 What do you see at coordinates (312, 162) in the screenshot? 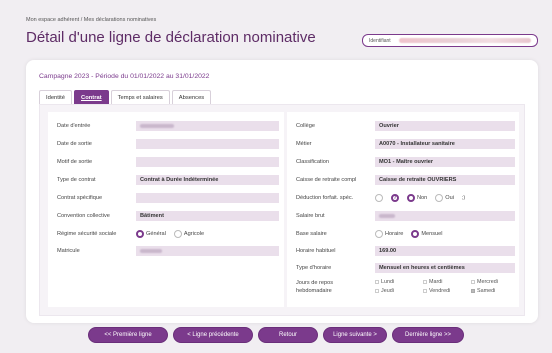
I see `label-classification: Classification` at bounding box center [312, 162].